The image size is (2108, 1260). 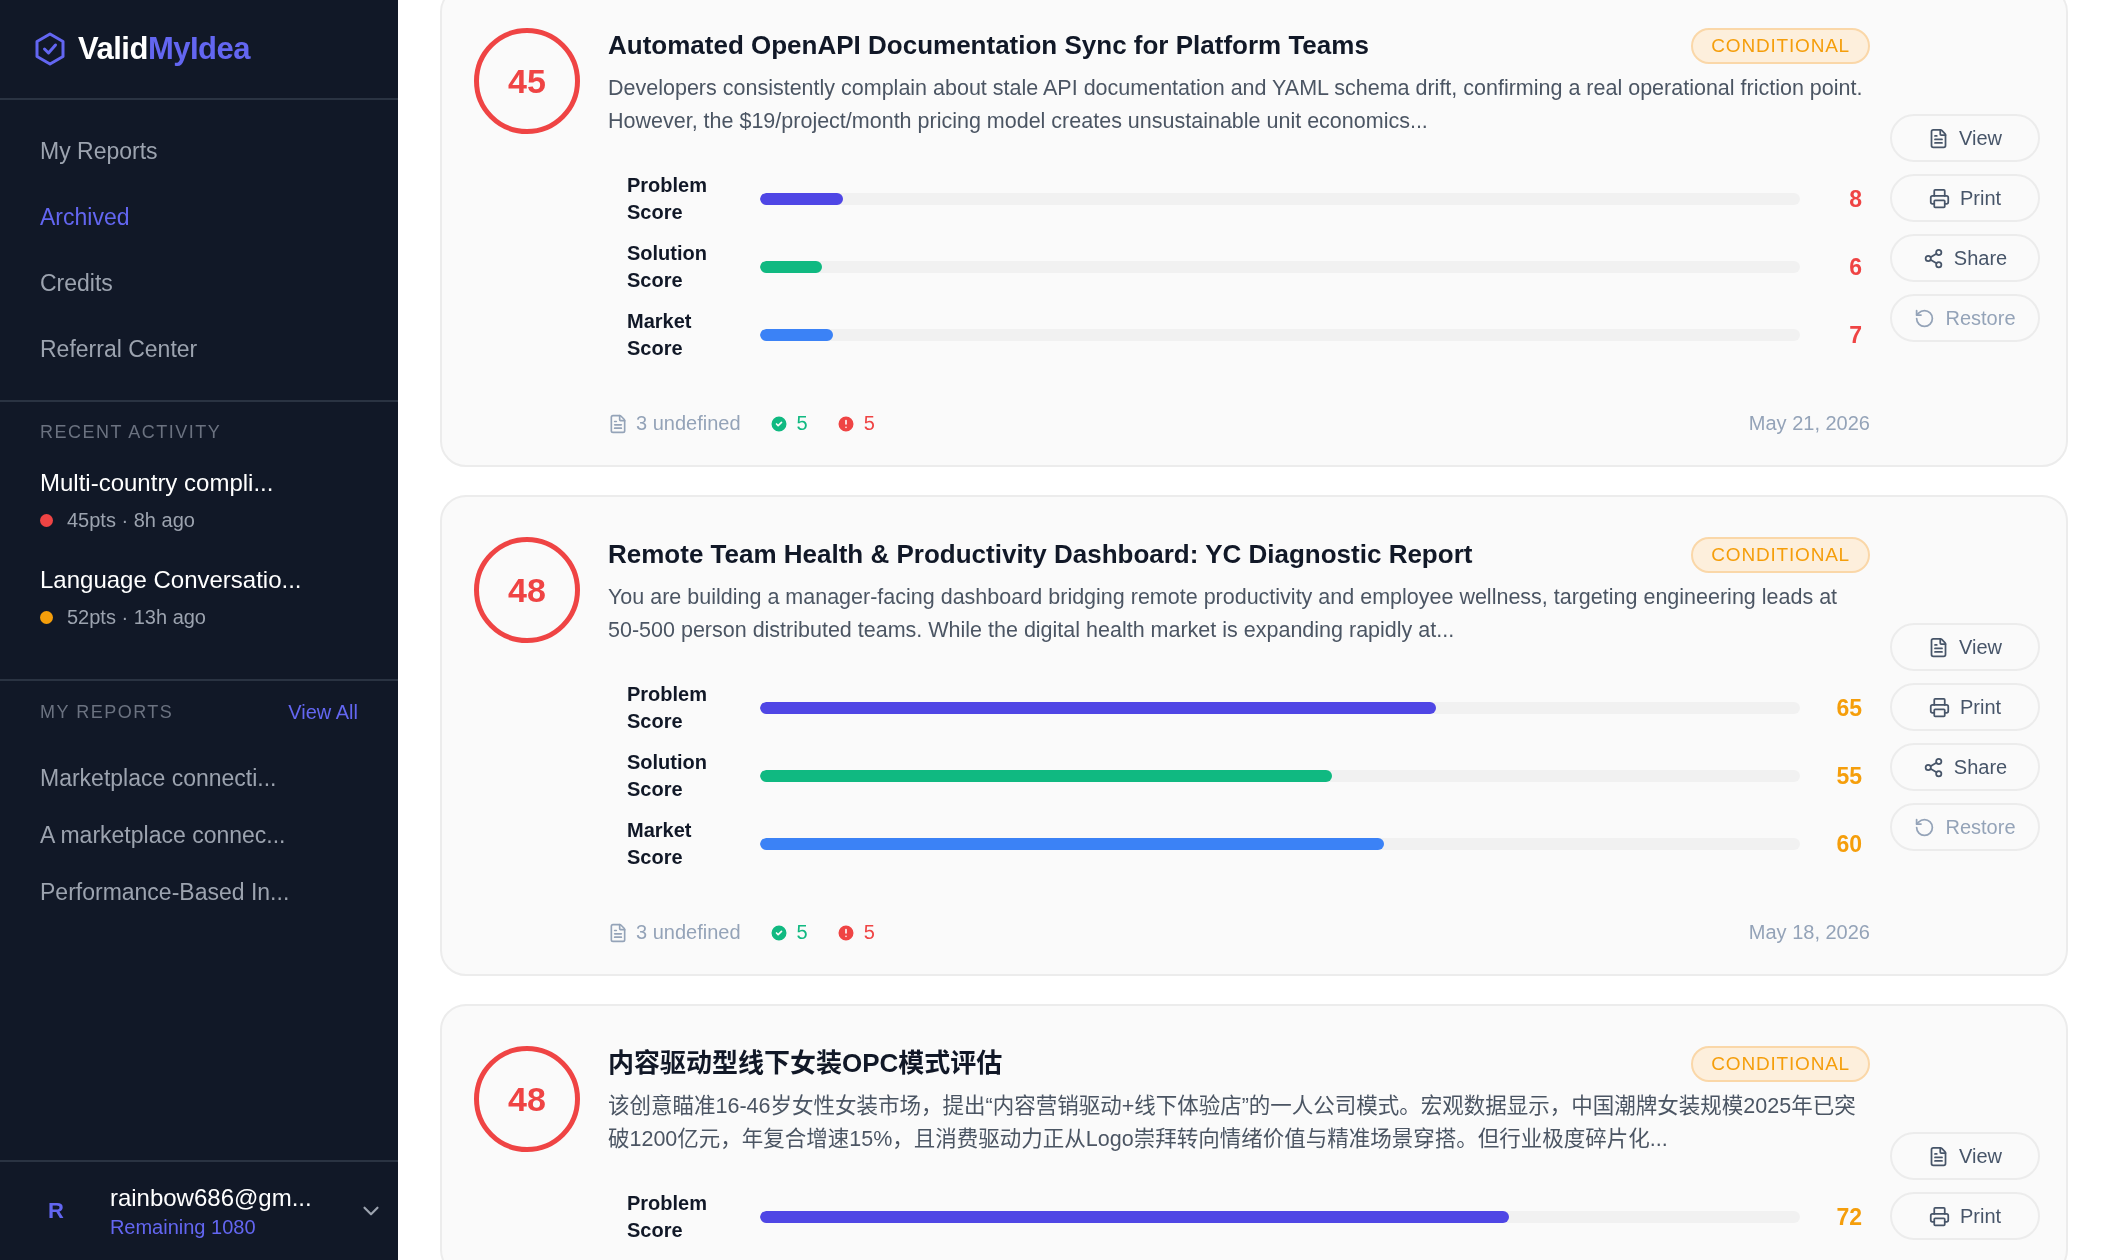 What do you see at coordinates (323, 712) in the screenshot?
I see `view-all-link: View All` at bounding box center [323, 712].